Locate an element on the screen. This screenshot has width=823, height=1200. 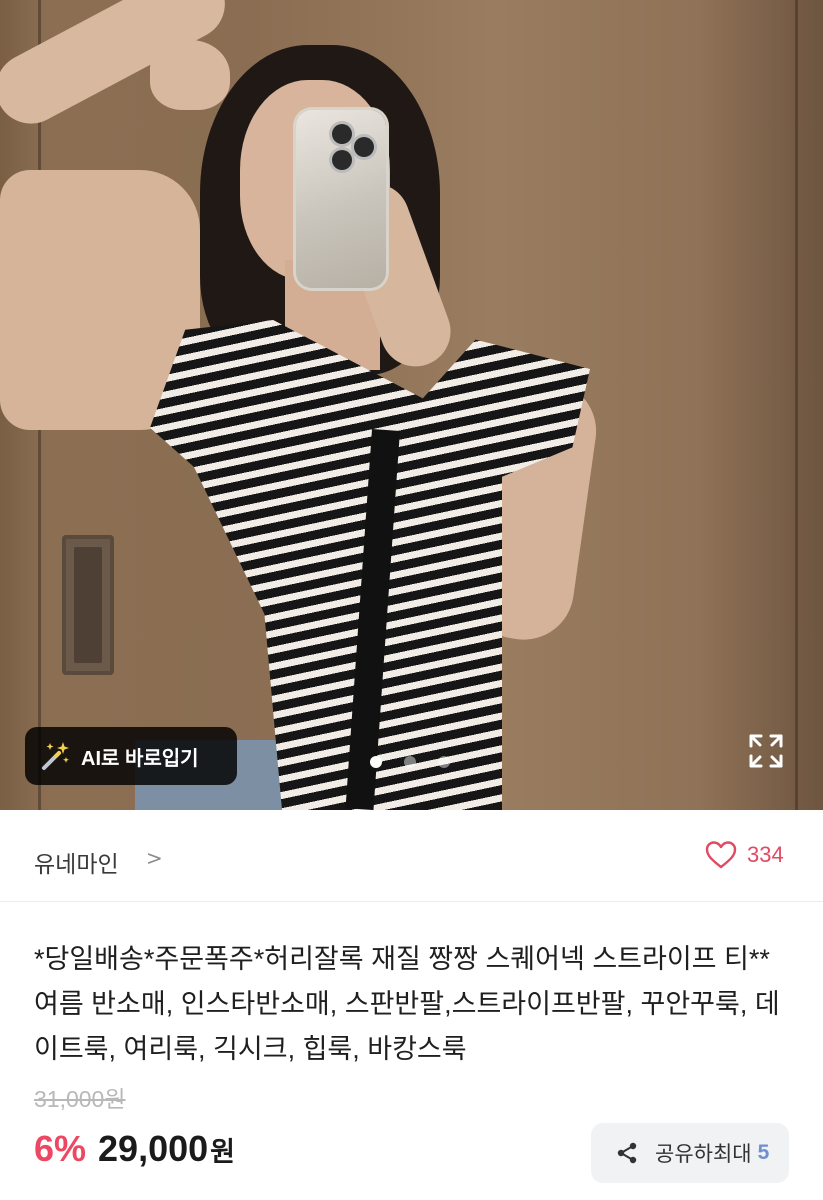
ai-try-on-button: AI로 바로입기 is located at coordinates (131, 756).